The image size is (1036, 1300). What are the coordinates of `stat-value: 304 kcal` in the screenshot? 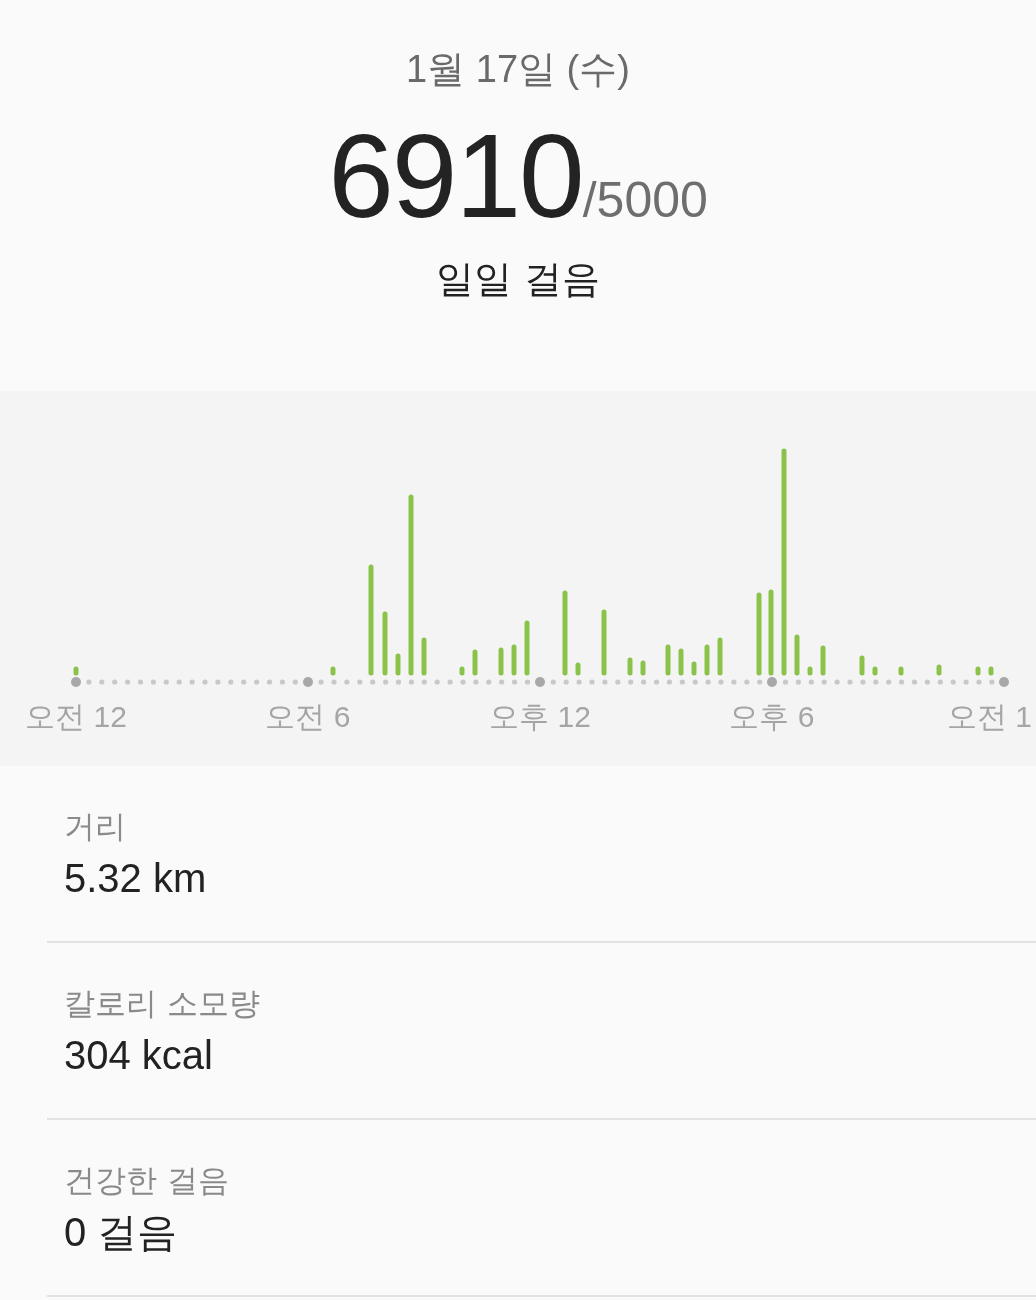 It's located at (139, 1055).